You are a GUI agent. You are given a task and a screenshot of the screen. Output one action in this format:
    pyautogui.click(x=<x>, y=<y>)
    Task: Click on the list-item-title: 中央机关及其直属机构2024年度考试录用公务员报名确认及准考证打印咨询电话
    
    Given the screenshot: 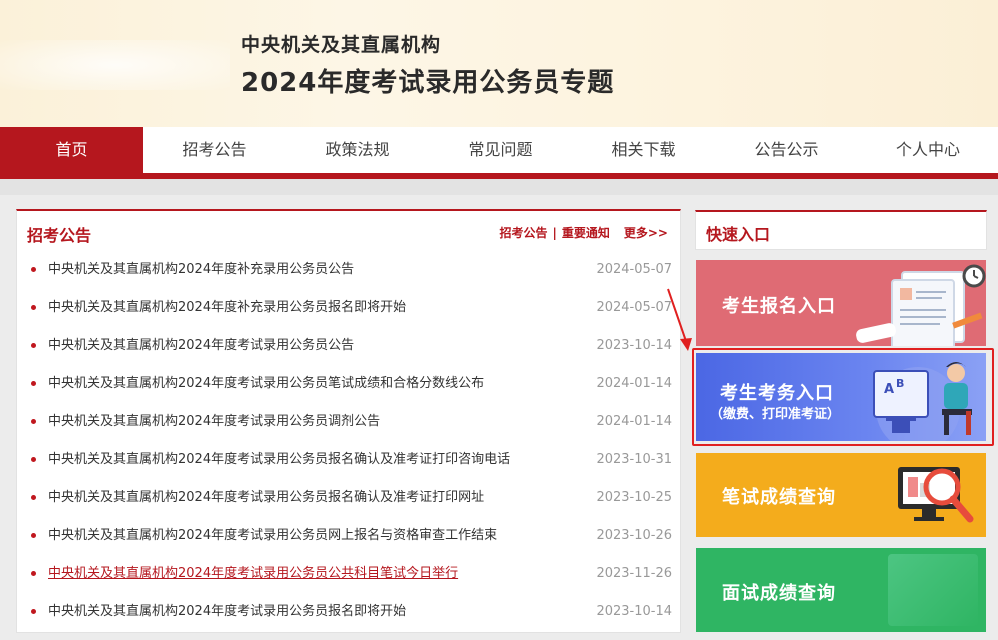 What is the action you would take?
    pyautogui.click(x=279, y=460)
    